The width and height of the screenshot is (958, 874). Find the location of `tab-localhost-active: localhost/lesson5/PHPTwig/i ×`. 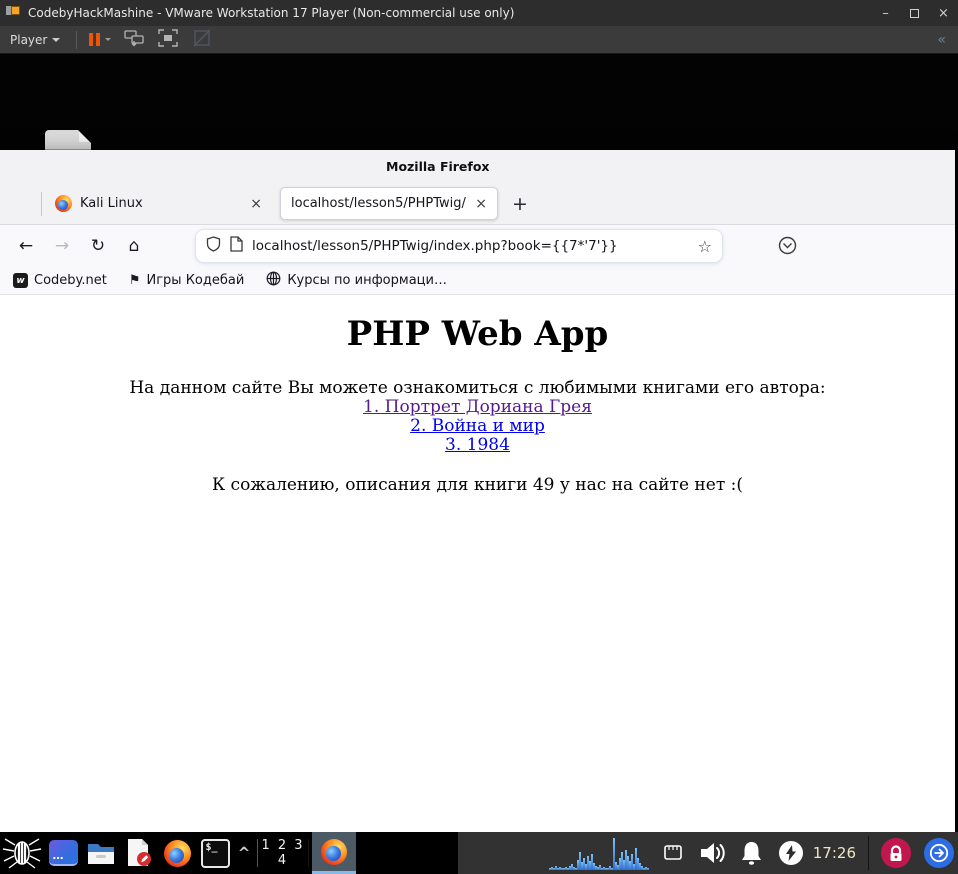

tab-localhost-active: localhost/lesson5/PHPTwig/i × is located at coordinates (389, 203).